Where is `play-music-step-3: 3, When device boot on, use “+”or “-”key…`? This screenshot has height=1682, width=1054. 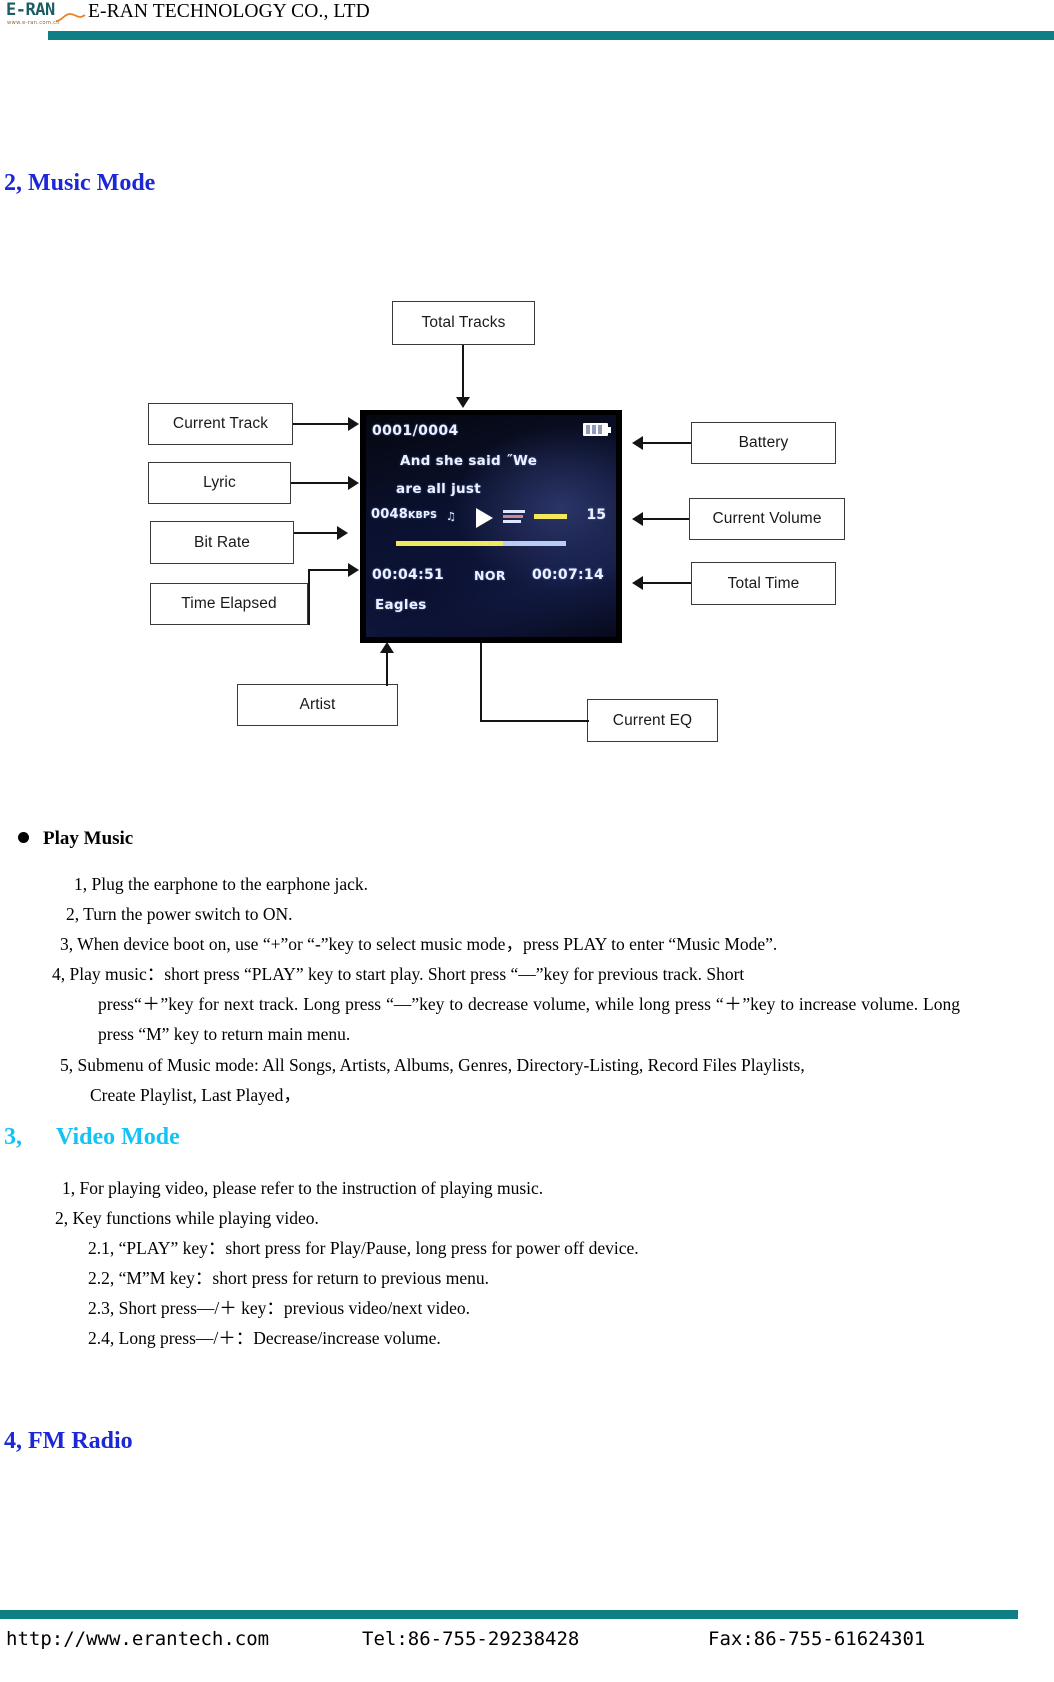 play-music-step-3: 3, When device boot on, use “+”or “-”key… is located at coordinates (419, 944).